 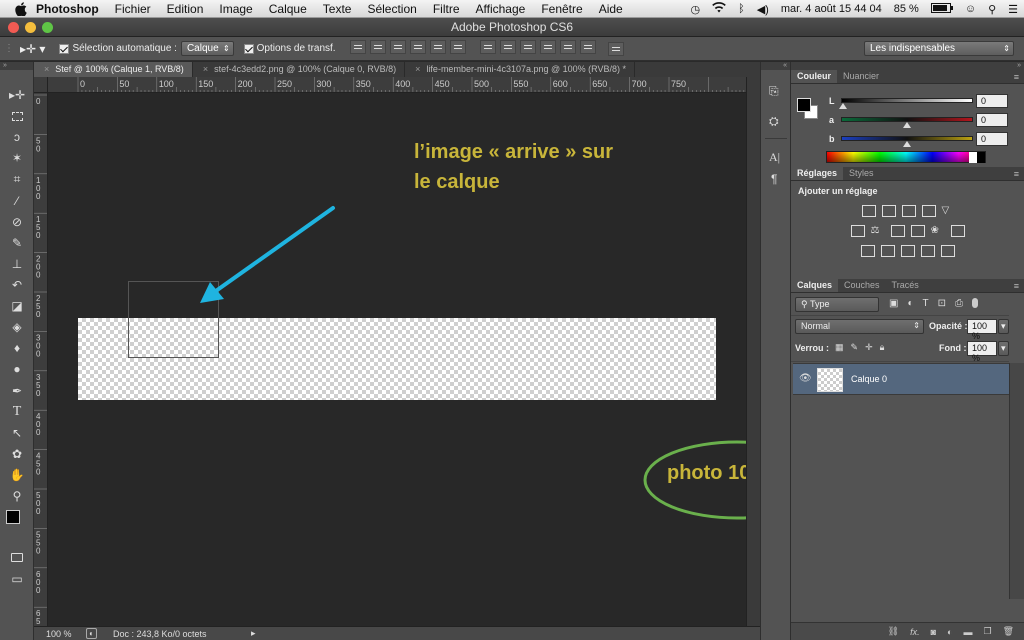 What do you see at coordinates (13, 517) in the screenshot?
I see `foreground-color-swatch` at bounding box center [13, 517].